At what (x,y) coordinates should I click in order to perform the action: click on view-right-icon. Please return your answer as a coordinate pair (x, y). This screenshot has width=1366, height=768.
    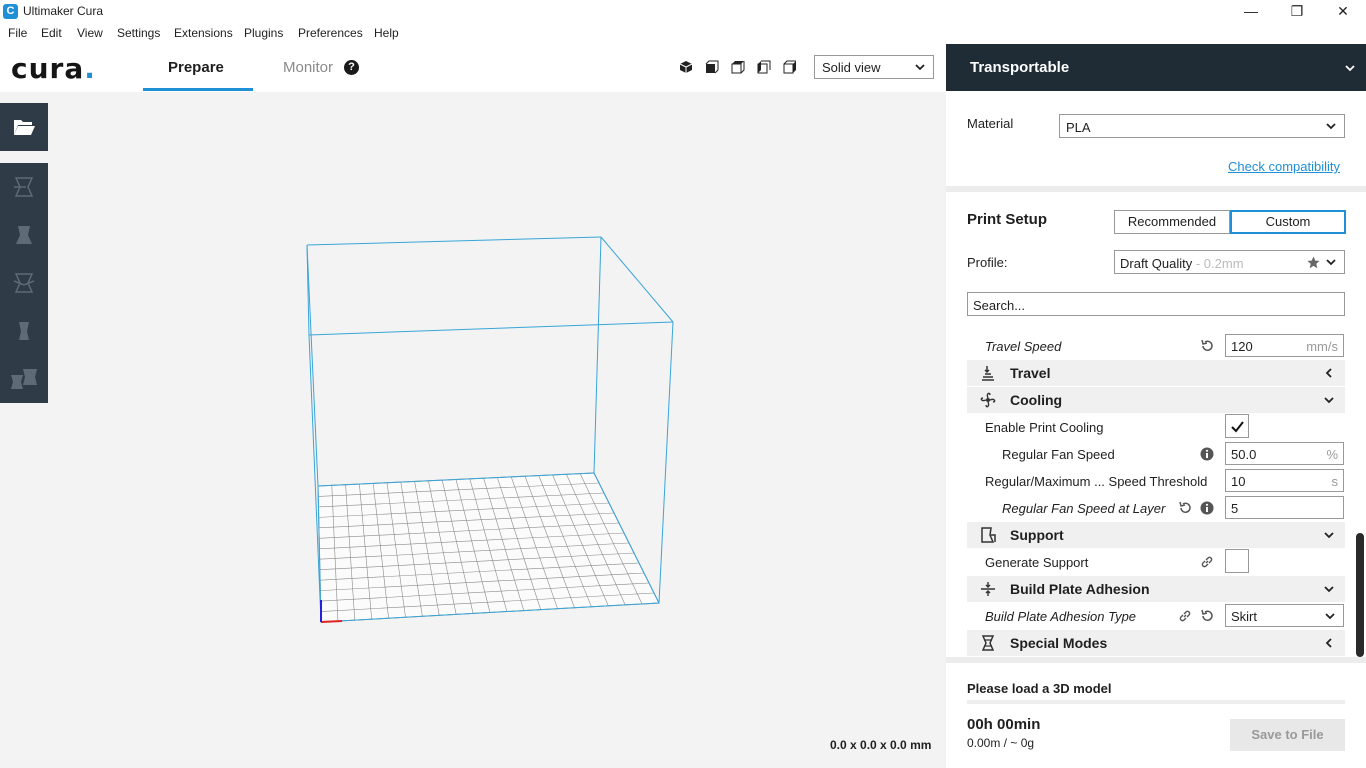
    Looking at the image, I should click on (790, 67).